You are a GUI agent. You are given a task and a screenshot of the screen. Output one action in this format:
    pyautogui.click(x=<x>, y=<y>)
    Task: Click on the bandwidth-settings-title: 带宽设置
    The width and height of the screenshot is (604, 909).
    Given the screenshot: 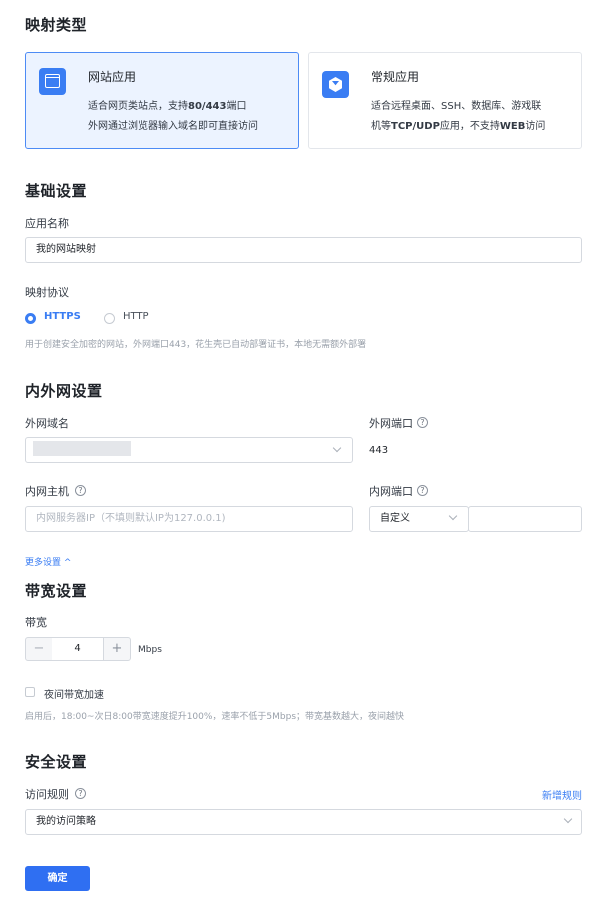 What is the action you would take?
    pyautogui.click(x=56, y=591)
    